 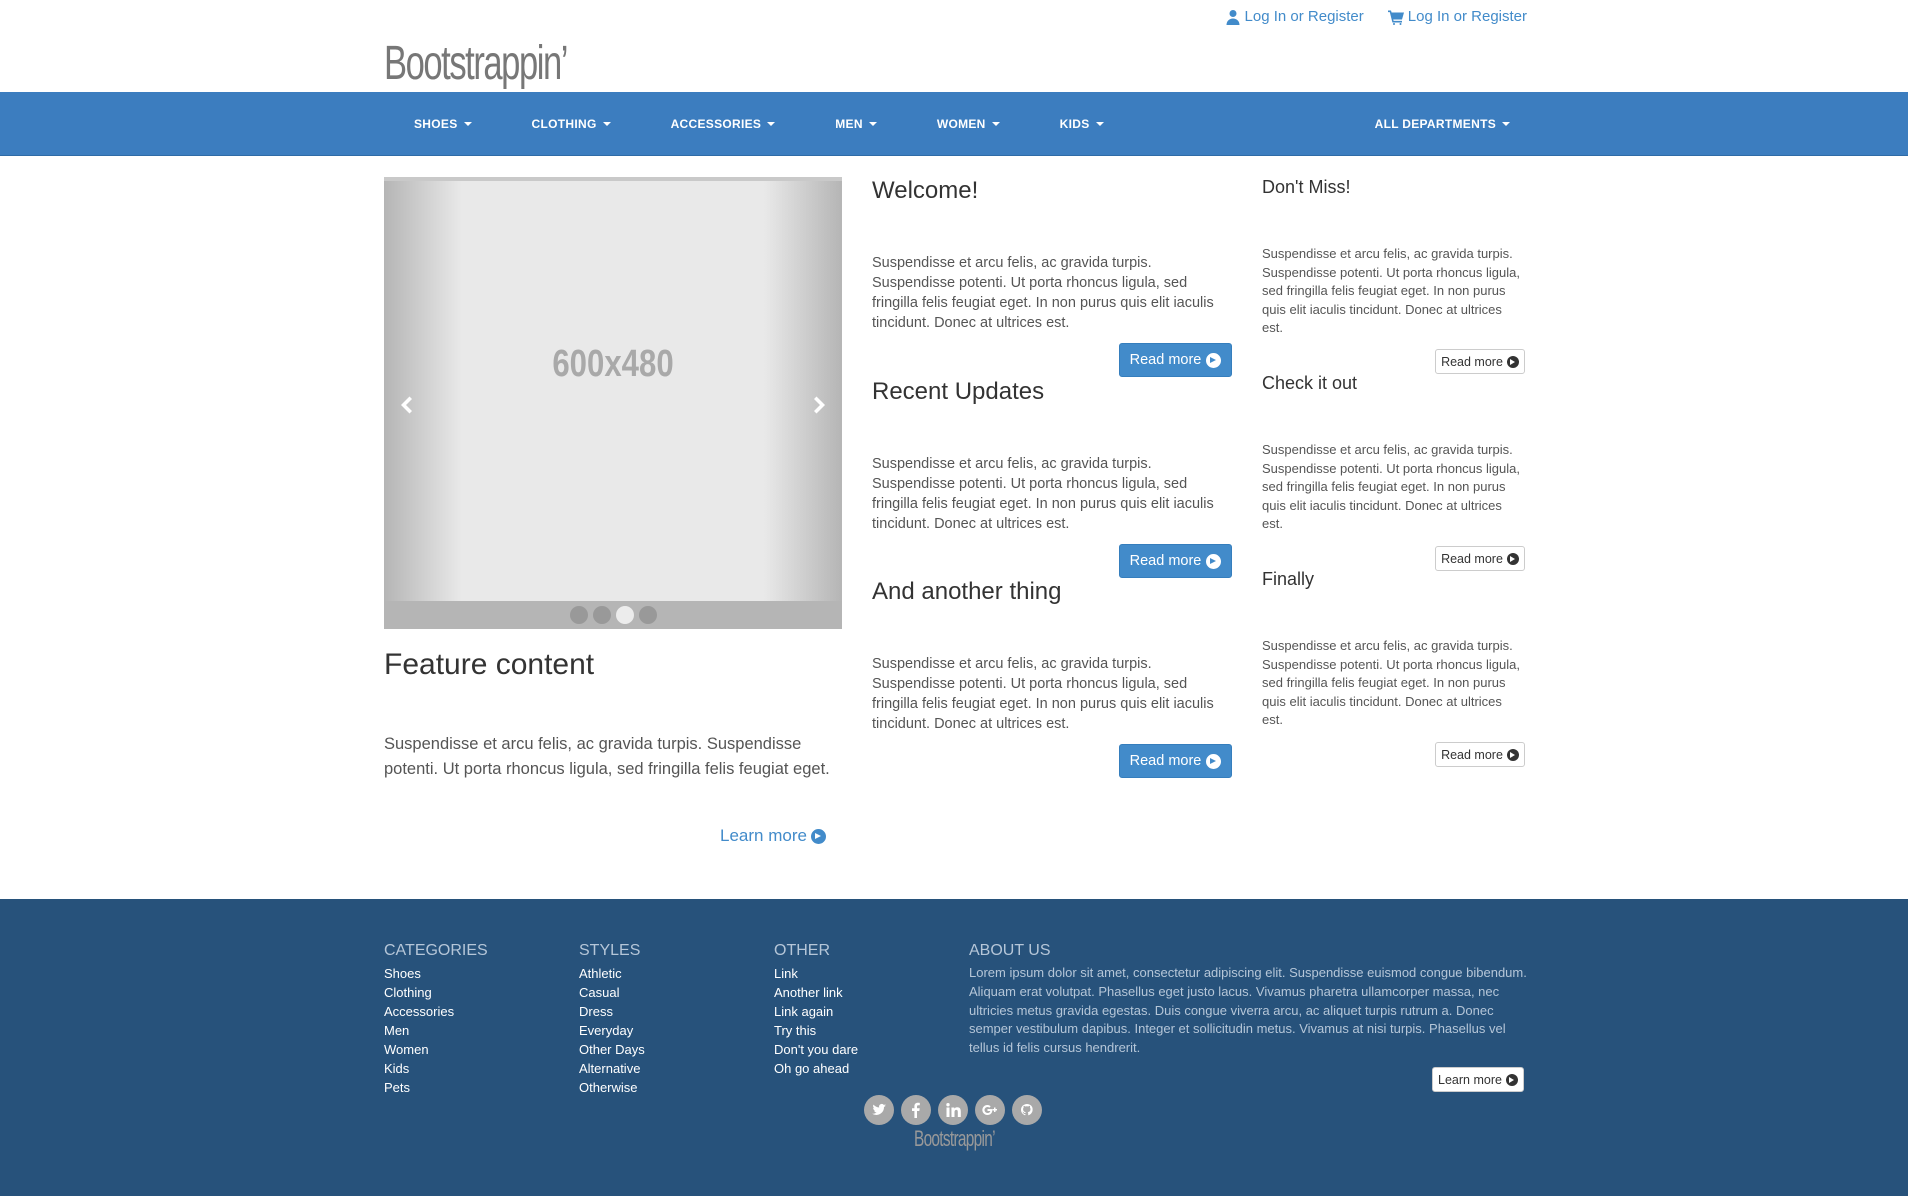 I want to click on nav-item-all-departments: ALL DEPARTMENTS, so click(x=1442, y=124).